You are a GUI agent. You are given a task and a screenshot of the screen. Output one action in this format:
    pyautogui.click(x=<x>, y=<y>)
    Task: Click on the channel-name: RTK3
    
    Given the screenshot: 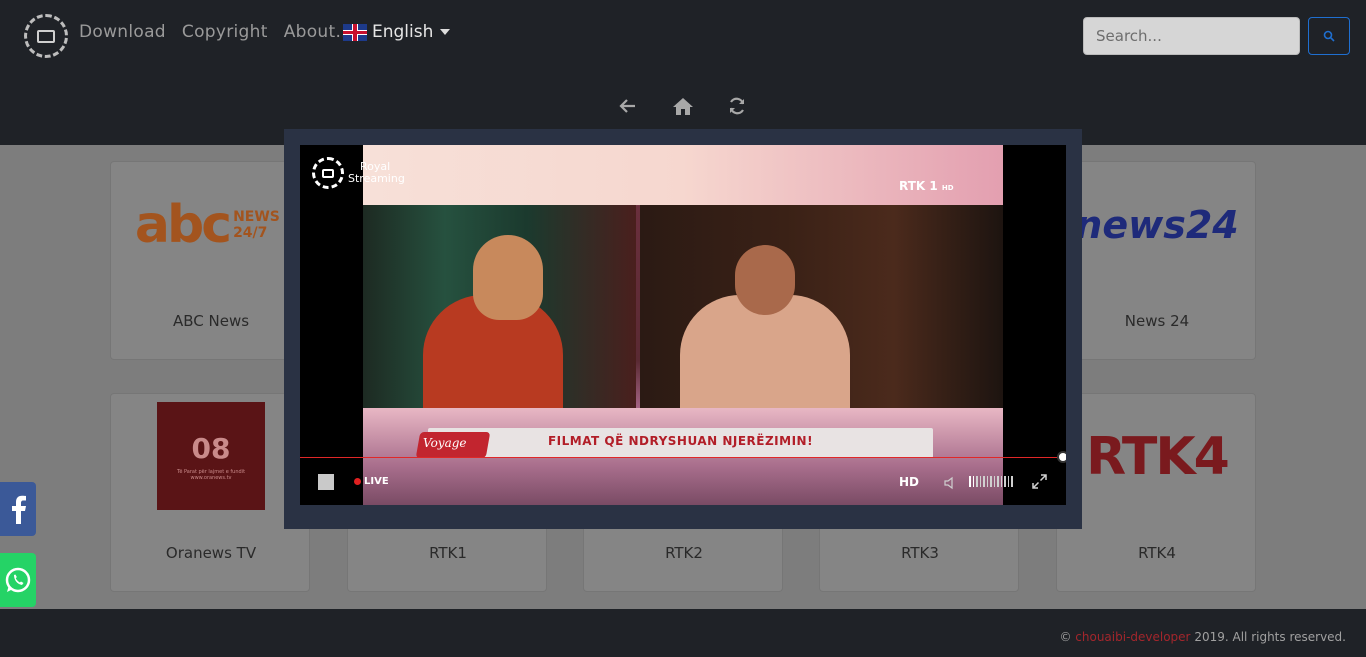 What is the action you would take?
    pyautogui.click(x=920, y=553)
    